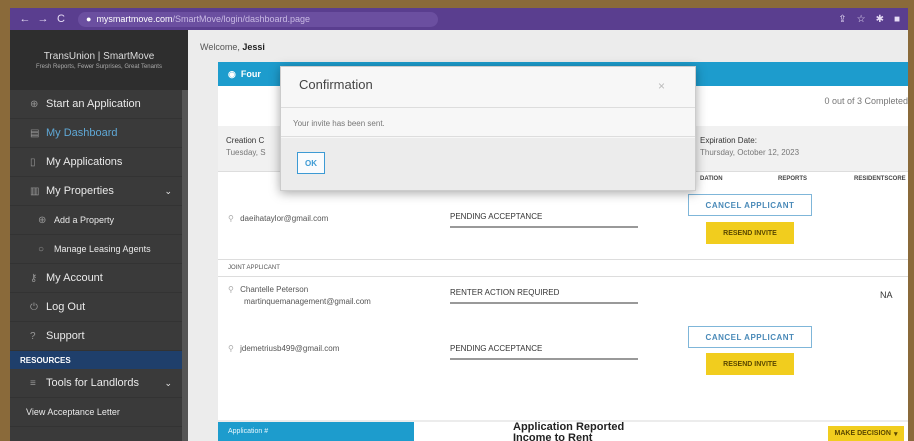 This screenshot has height=441, width=914. Describe the element at coordinates (35, 133) in the screenshot. I see `dashboard-icon: ▤` at that location.